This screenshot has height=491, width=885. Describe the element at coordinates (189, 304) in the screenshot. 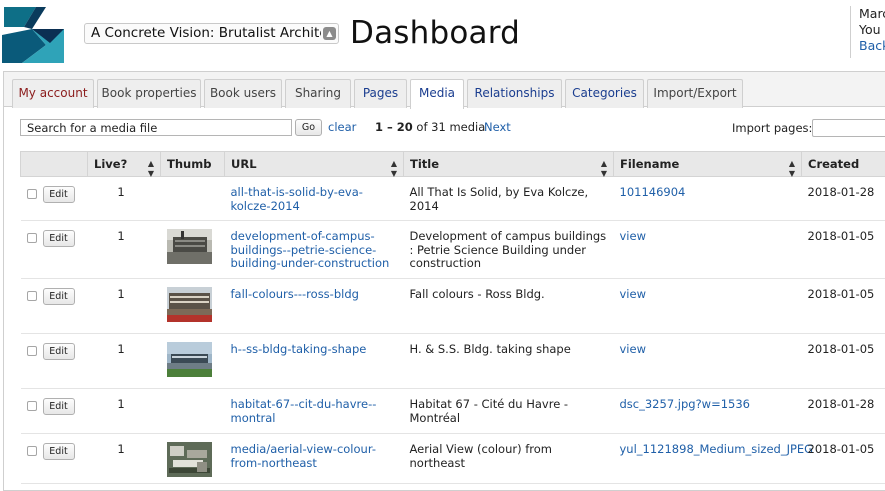

I see `ross-building-thumbnail` at that location.